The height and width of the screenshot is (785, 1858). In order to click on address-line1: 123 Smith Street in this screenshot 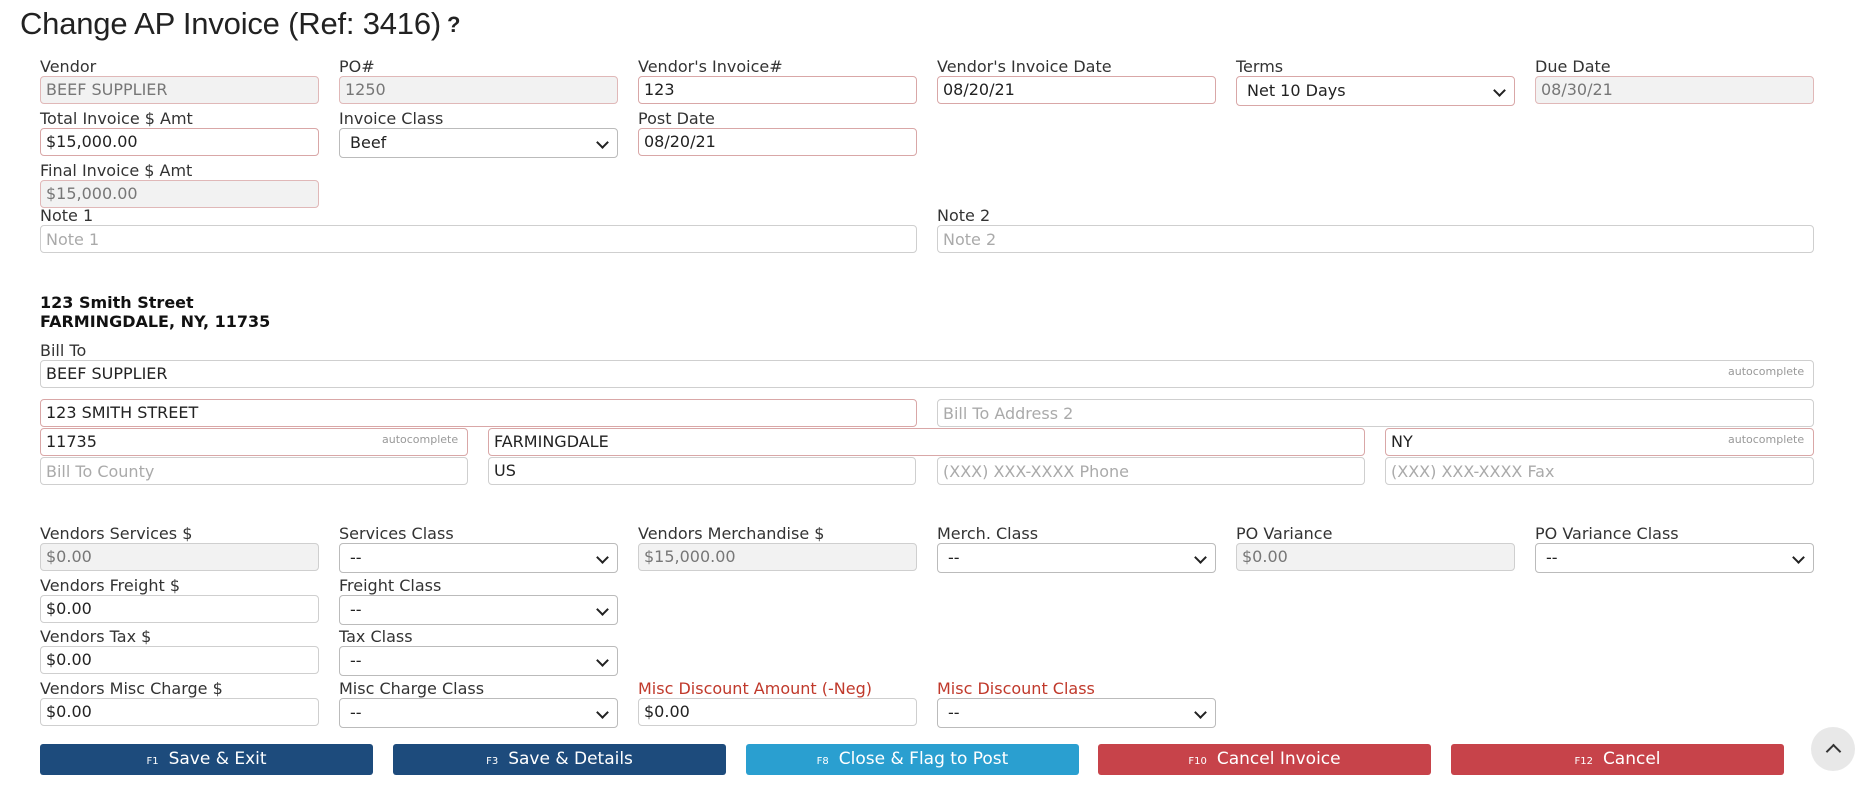, I will do `click(117, 302)`.